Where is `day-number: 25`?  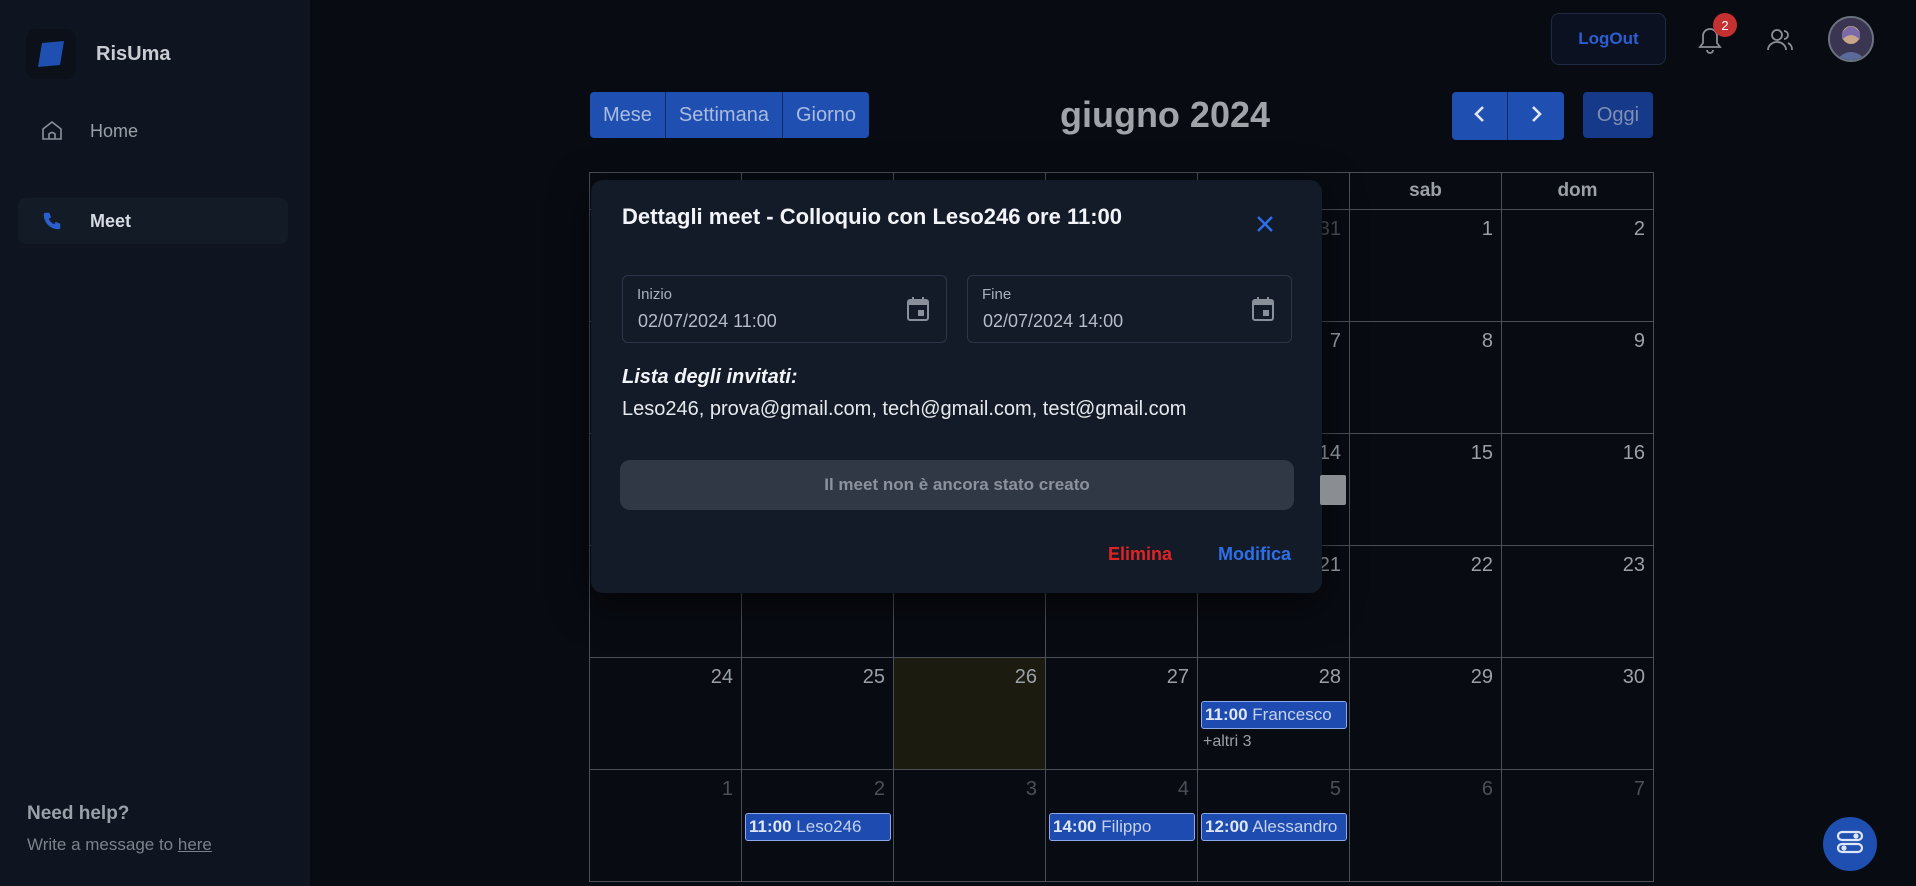
day-number: 25 is located at coordinates (873, 677).